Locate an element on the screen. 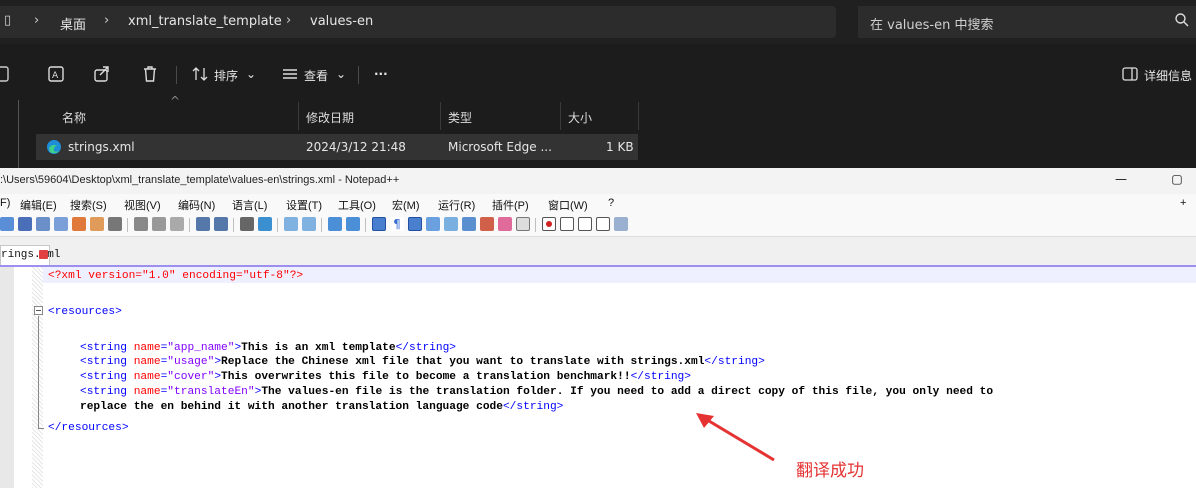  delete-icon is located at coordinates (150, 74).